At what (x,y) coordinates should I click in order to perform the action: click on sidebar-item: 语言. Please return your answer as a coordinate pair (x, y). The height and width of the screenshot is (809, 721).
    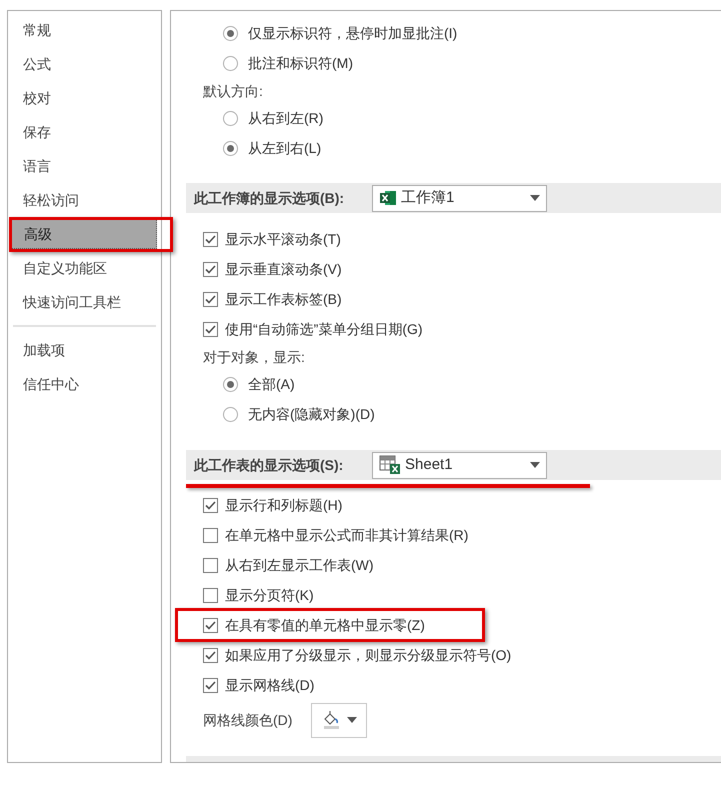
    Looking at the image, I should click on (84, 166).